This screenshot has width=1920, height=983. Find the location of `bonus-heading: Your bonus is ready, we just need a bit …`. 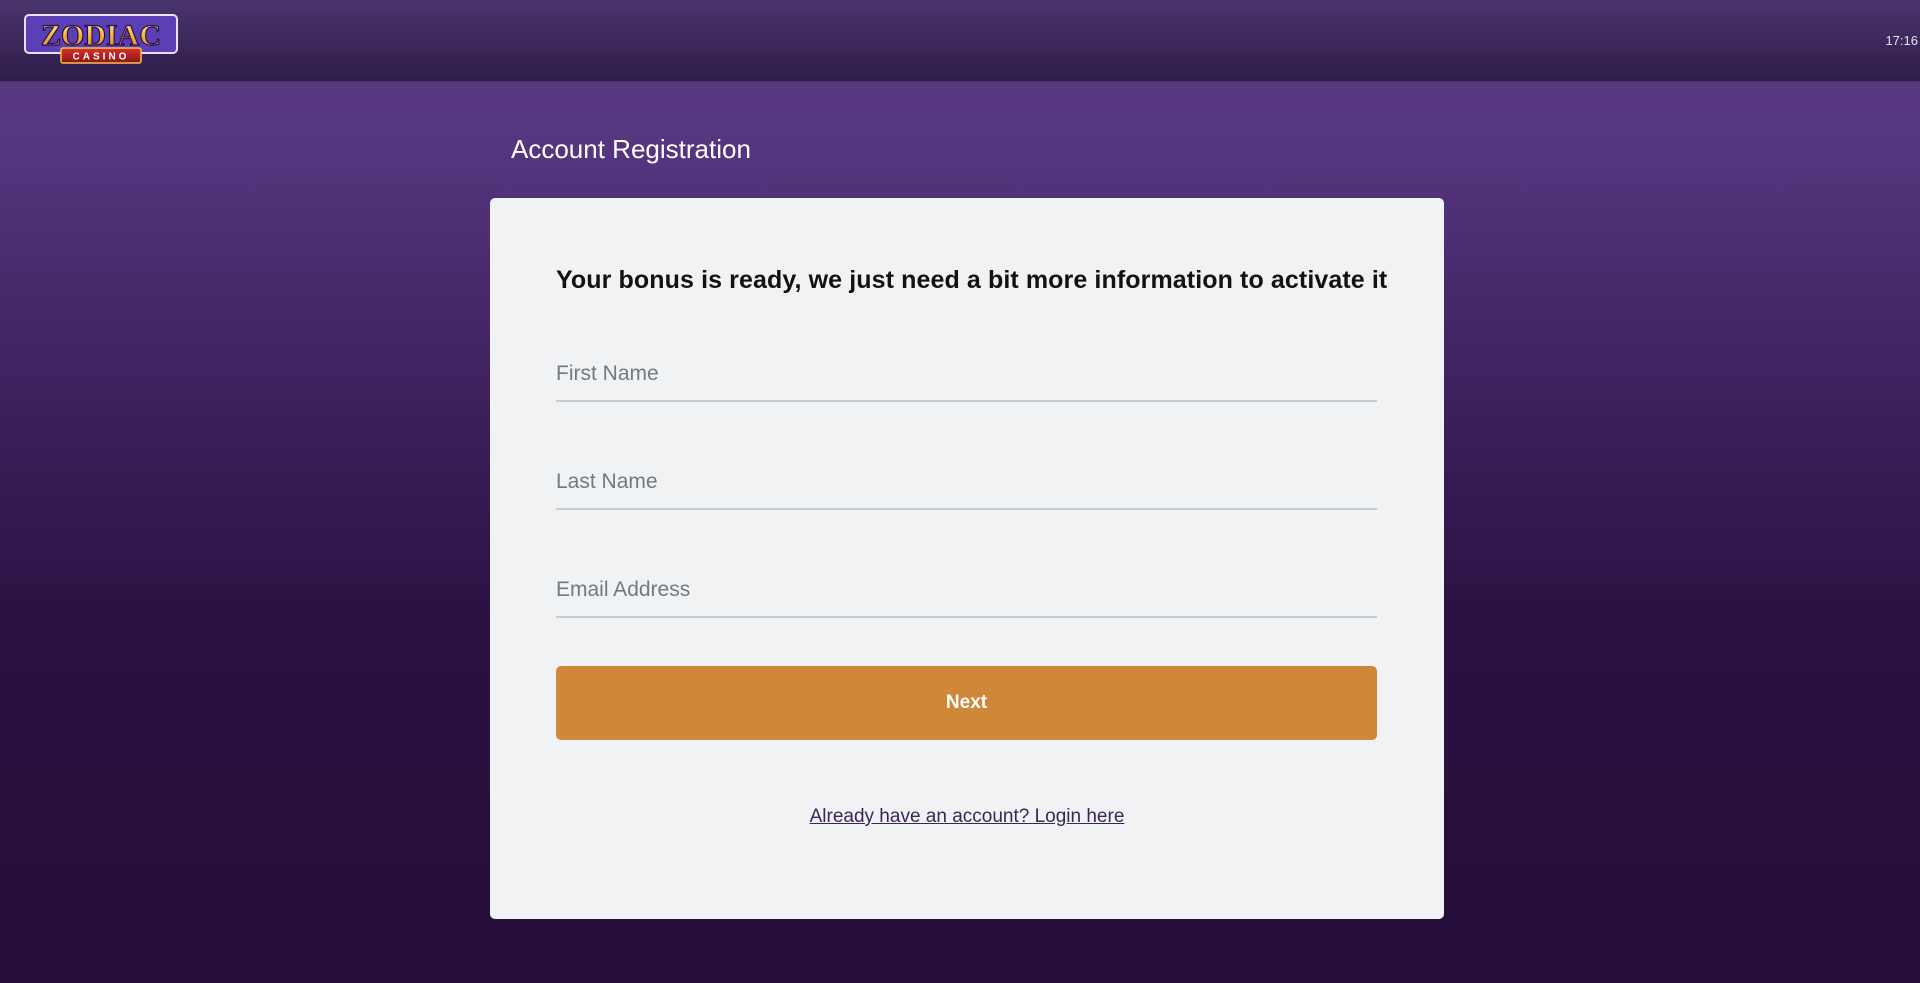

bonus-heading: Your bonus is ready, we just need a bit … is located at coordinates (972, 280).